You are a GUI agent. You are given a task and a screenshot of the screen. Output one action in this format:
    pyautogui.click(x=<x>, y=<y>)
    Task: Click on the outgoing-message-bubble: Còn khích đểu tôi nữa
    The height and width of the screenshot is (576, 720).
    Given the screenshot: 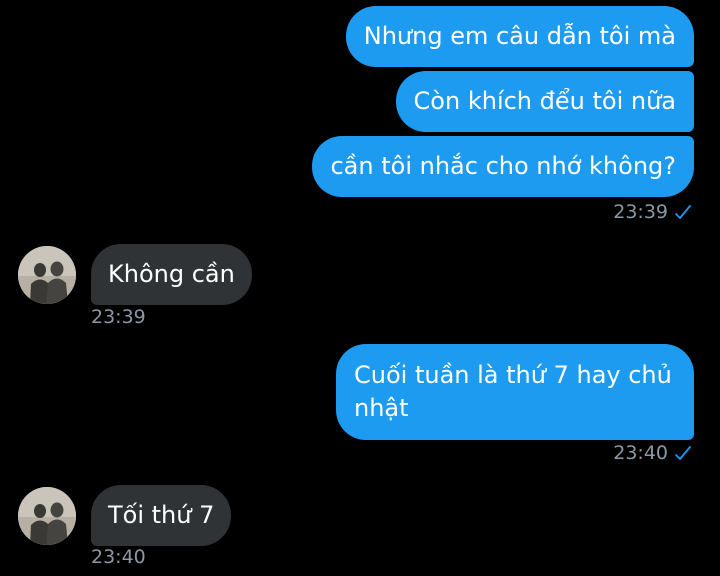 What is the action you would take?
    pyautogui.click(x=544, y=101)
    